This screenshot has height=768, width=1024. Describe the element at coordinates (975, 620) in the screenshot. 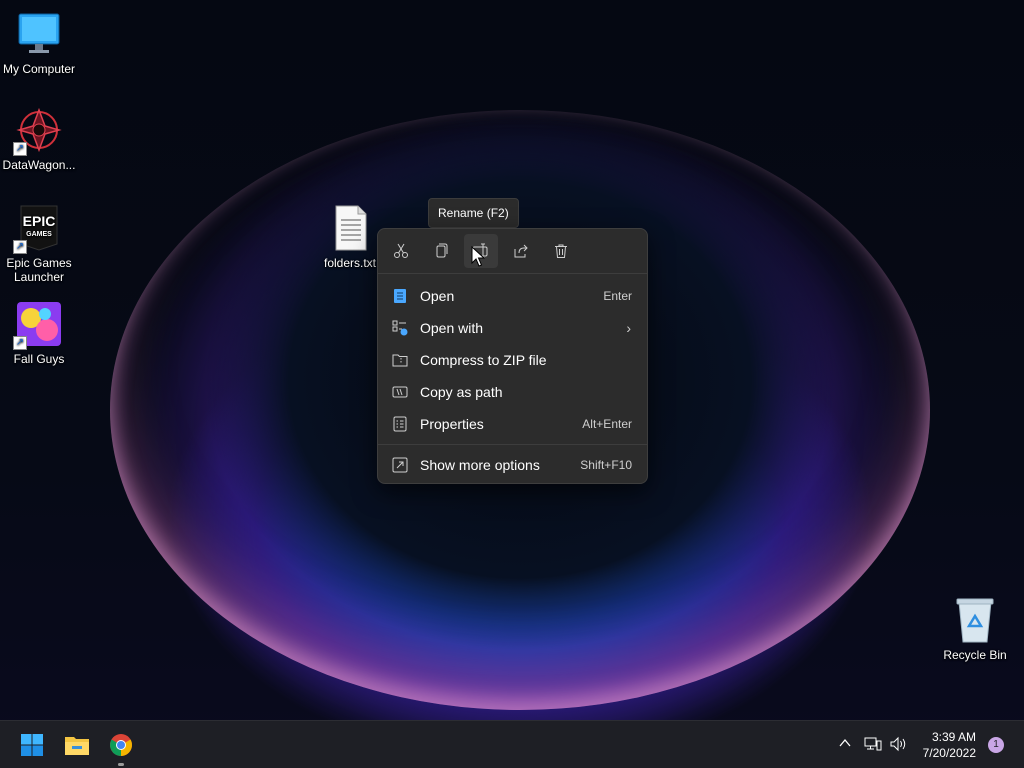

I see `recycle-bin-icon` at that location.